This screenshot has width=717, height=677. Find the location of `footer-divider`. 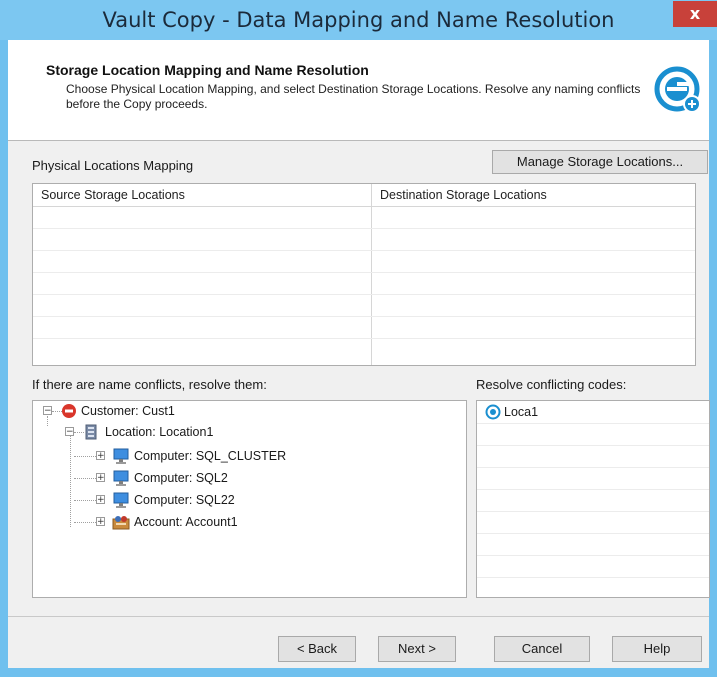

footer-divider is located at coordinates (358, 616).